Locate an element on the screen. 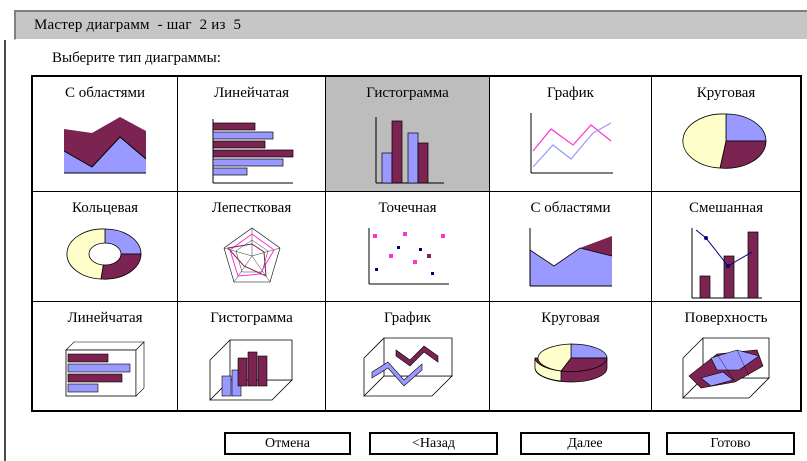  next-button: Далее is located at coordinates (585, 443).